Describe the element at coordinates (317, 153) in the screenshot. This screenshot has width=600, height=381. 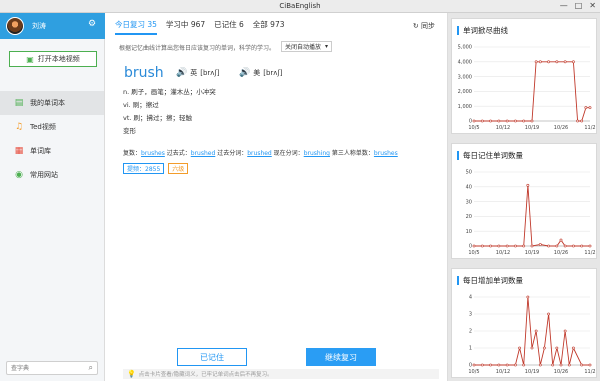
I see `form-link: brushing` at that location.